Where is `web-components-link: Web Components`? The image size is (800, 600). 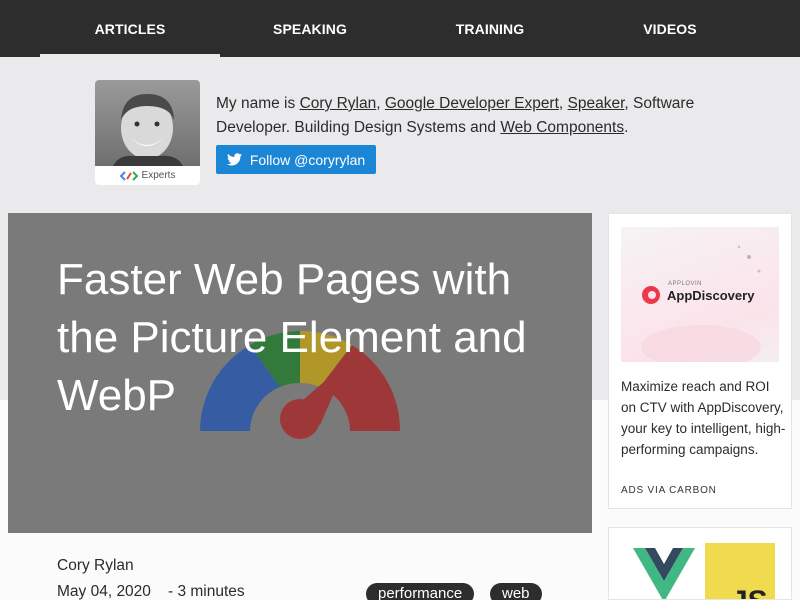 web-components-link: Web Components is located at coordinates (562, 127).